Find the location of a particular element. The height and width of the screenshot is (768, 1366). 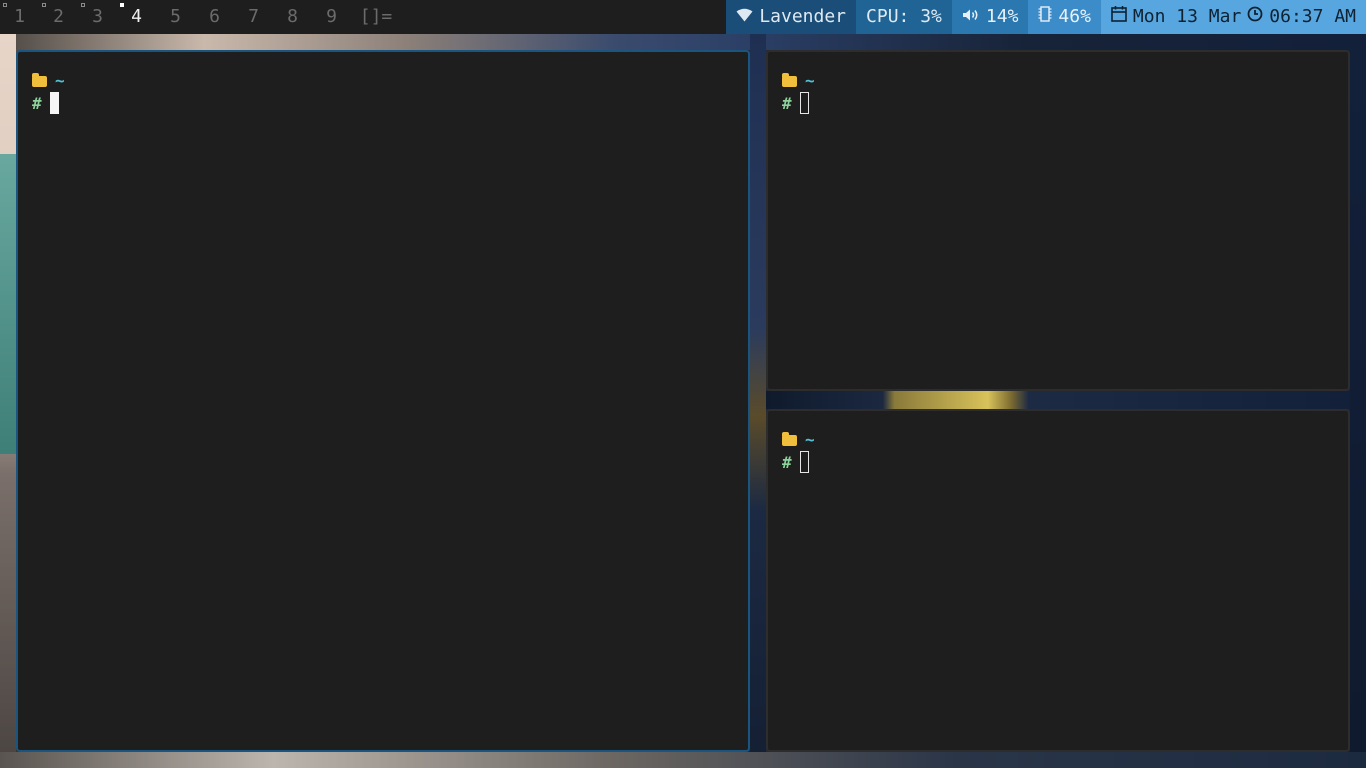

tag-label: 1 is located at coordinates (19, 16).